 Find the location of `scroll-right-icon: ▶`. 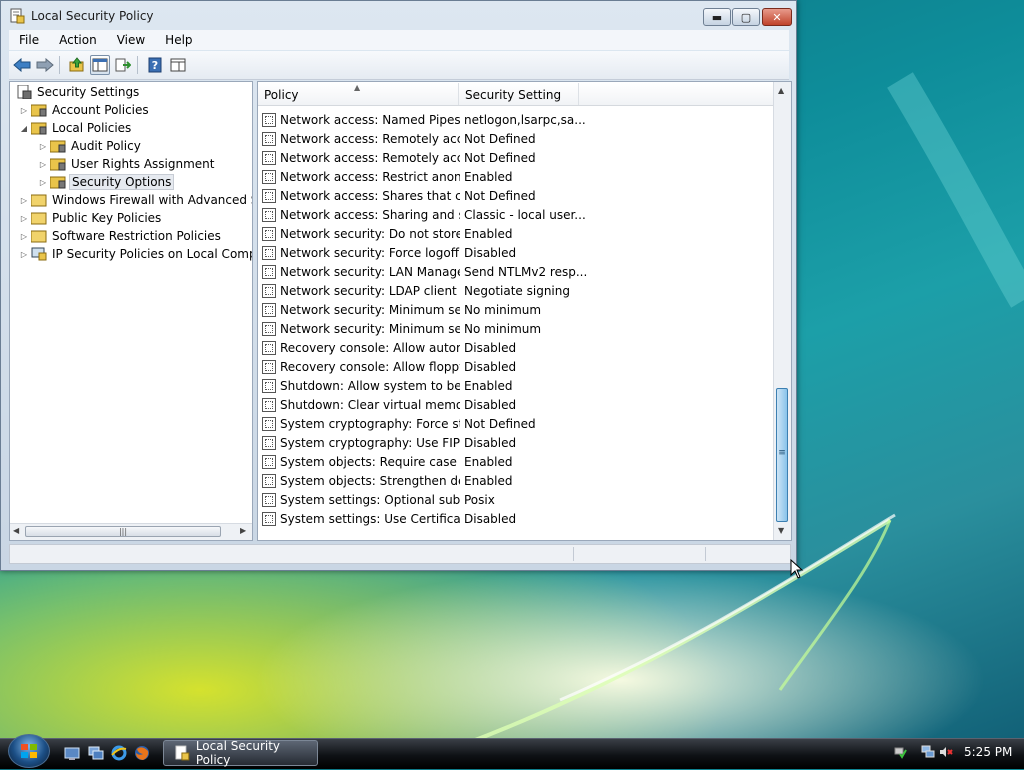

scroll-right-icon: ▶ is located at coordinates (243, 530).